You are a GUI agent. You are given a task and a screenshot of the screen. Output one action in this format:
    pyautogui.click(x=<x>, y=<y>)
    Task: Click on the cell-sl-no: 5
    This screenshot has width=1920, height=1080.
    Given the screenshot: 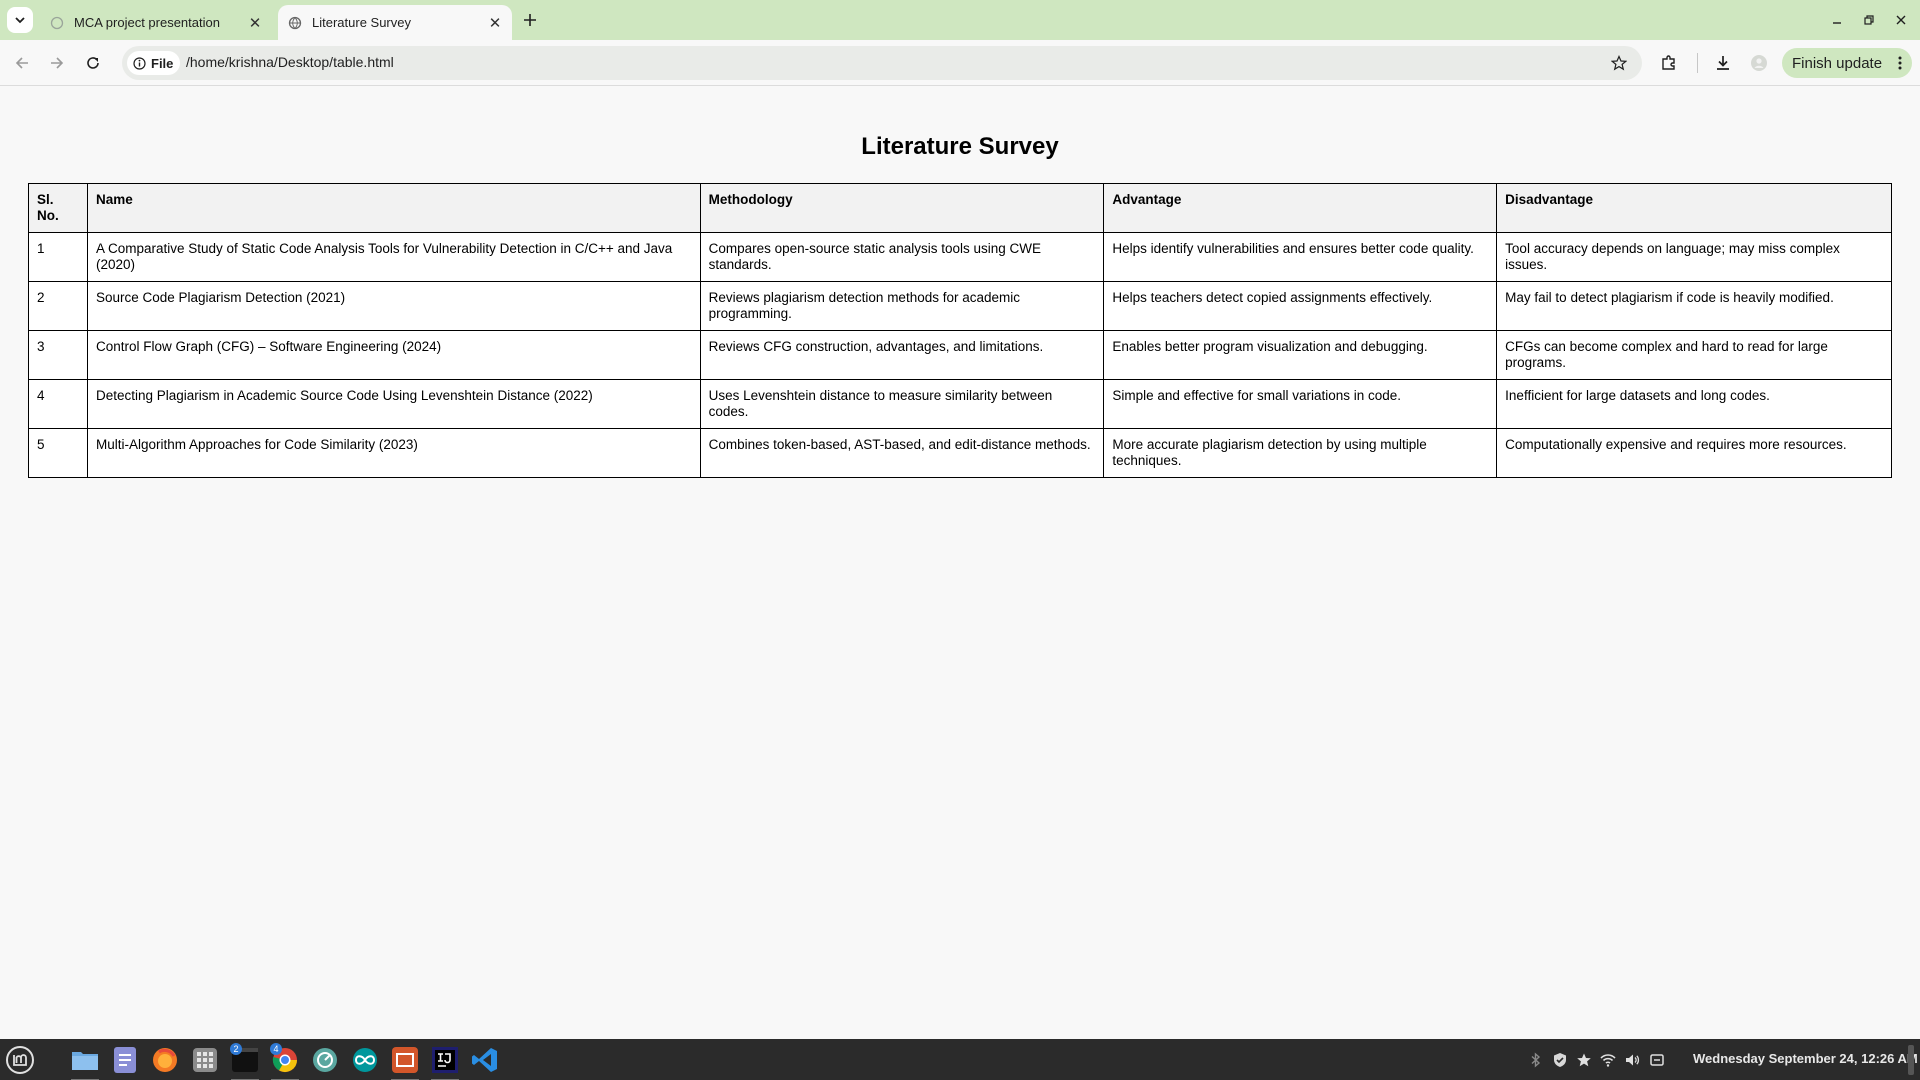 What is the action you would take?
    pyautogui.click(x=58, y=453)
    